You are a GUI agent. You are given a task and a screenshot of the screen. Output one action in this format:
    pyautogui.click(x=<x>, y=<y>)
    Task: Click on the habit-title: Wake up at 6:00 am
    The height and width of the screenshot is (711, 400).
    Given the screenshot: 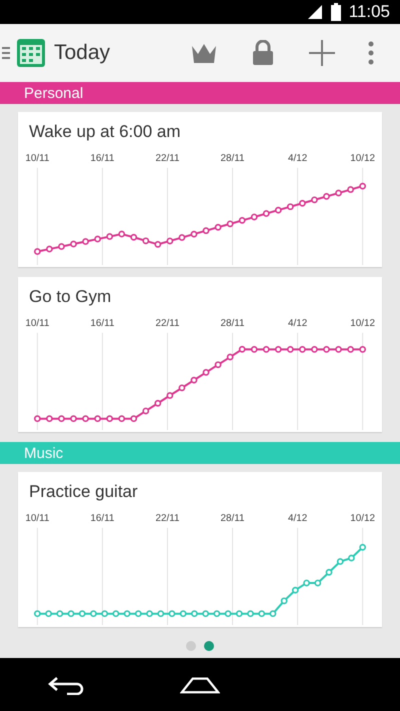 What is the action you would take?
    pyautogui.click(x=105, y=132)
    